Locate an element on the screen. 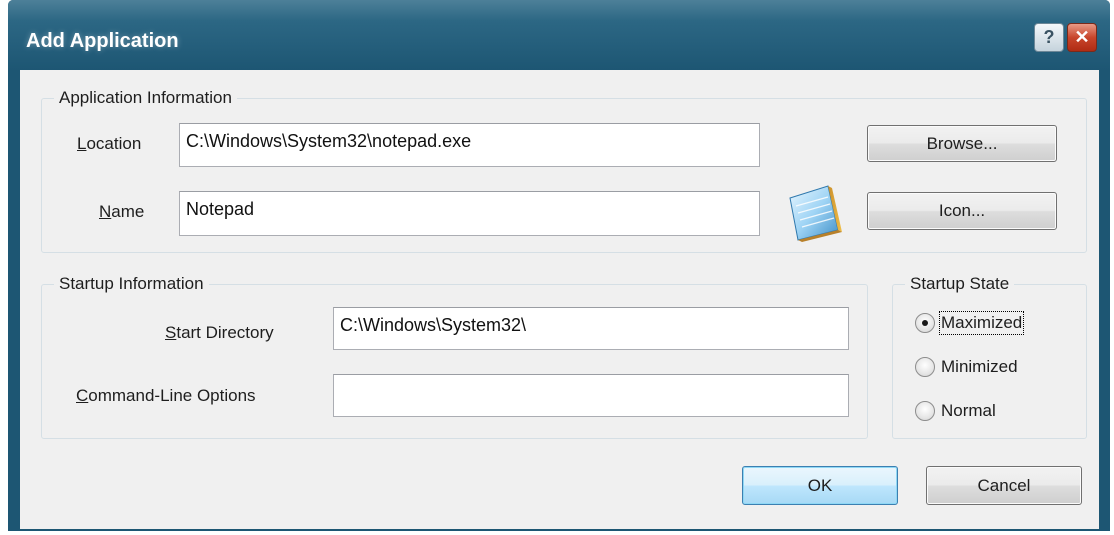 The width and height of the screenshot is (1114, 535). startup-information-legend: Startup Information is located at coordinates (131, 284).